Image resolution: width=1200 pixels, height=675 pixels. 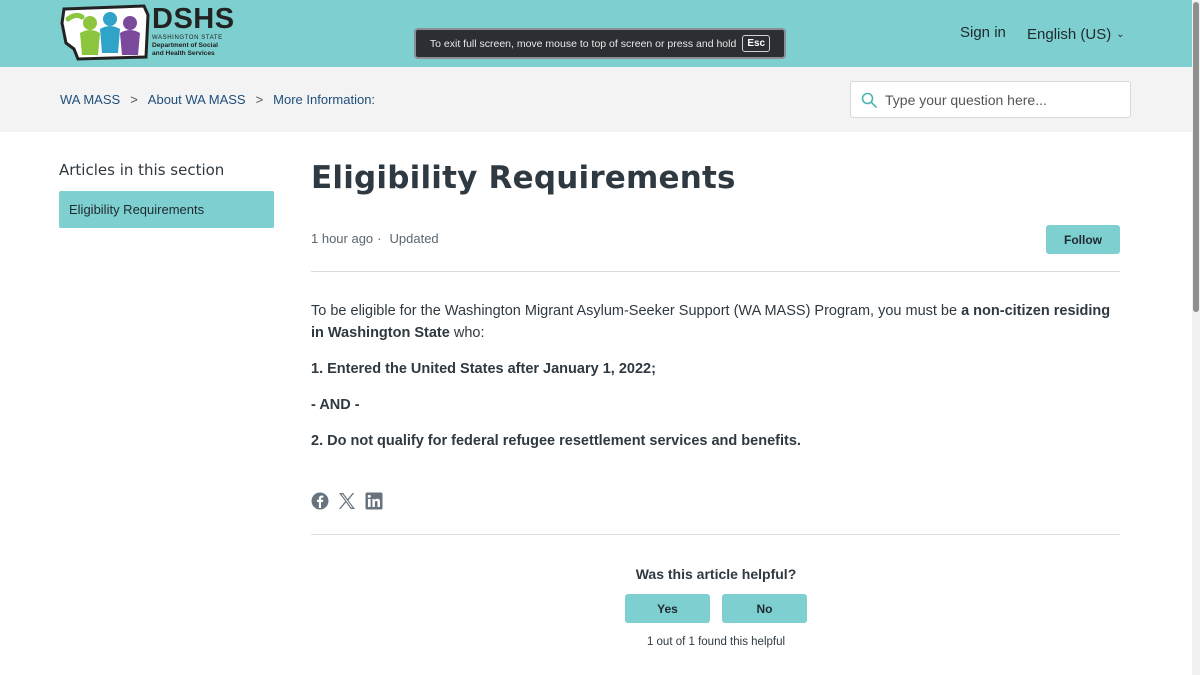 I want to click on share-links, so click(x=347, y=501).